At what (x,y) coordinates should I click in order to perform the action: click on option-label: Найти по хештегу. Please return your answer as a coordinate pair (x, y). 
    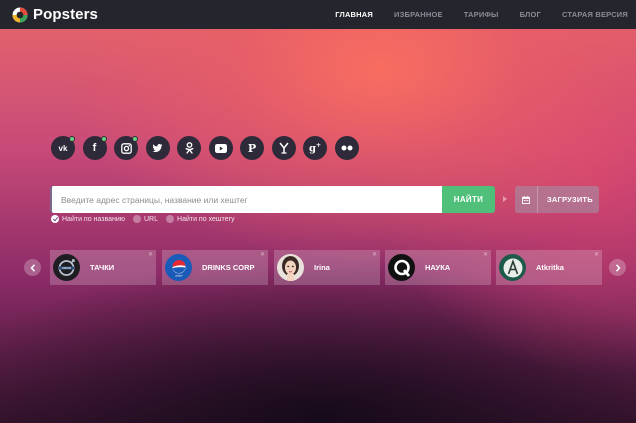
    Looking at the image, I should click on (206, 219).